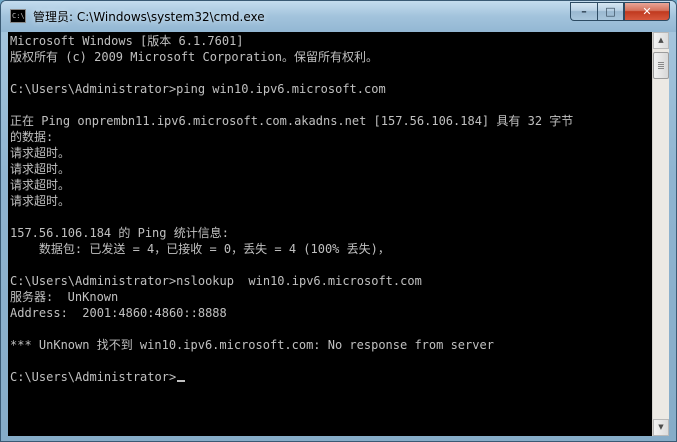  I want to click on arrow-up-icon: ▲, so click(661, 40).